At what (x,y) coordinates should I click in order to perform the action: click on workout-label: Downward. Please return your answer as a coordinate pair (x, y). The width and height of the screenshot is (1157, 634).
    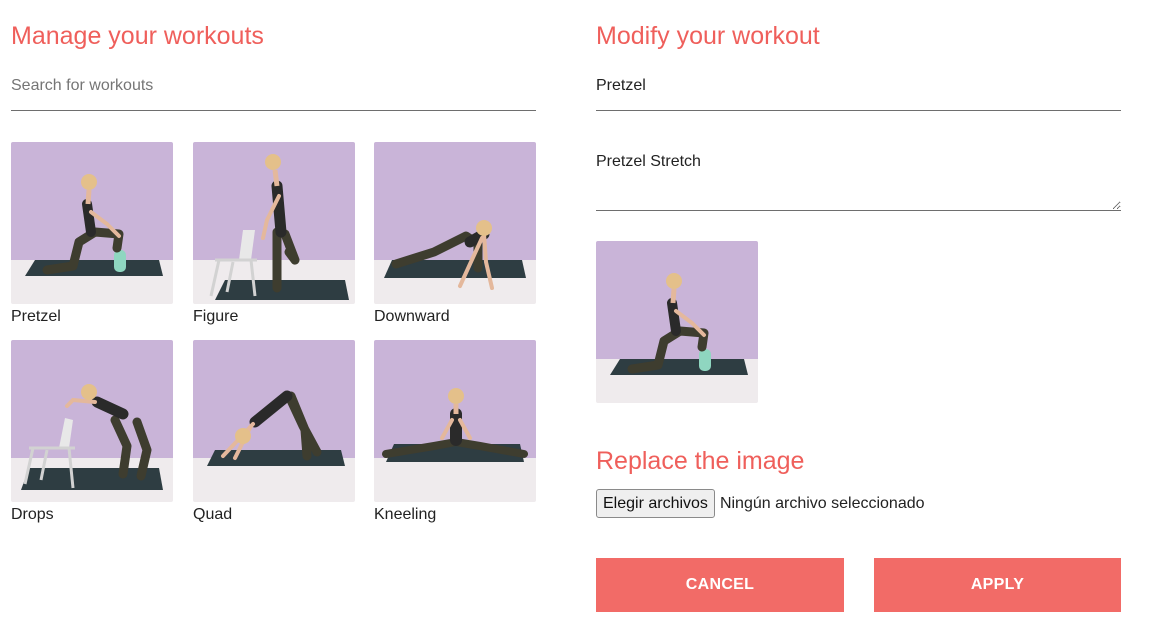
    Looking at the image, I should click on (412, 316).